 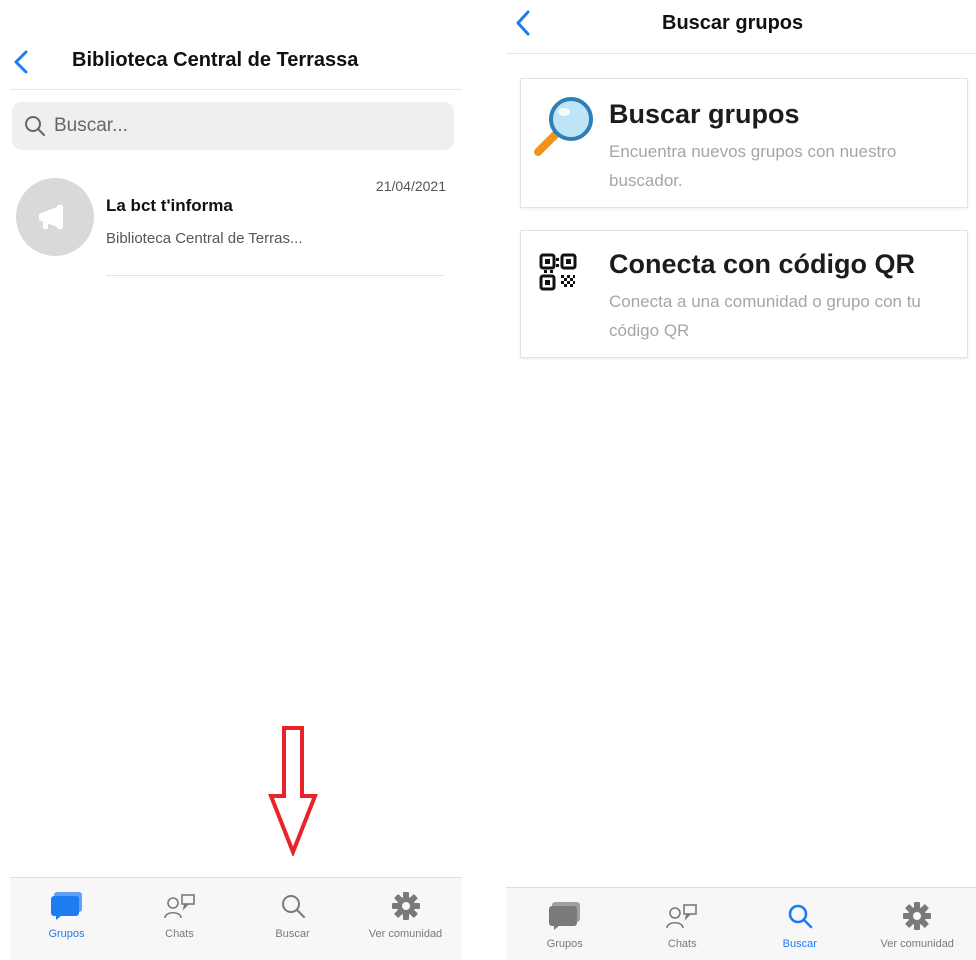 I want to click on card-title: Conecta con código QR, so click(x=762, y=264).